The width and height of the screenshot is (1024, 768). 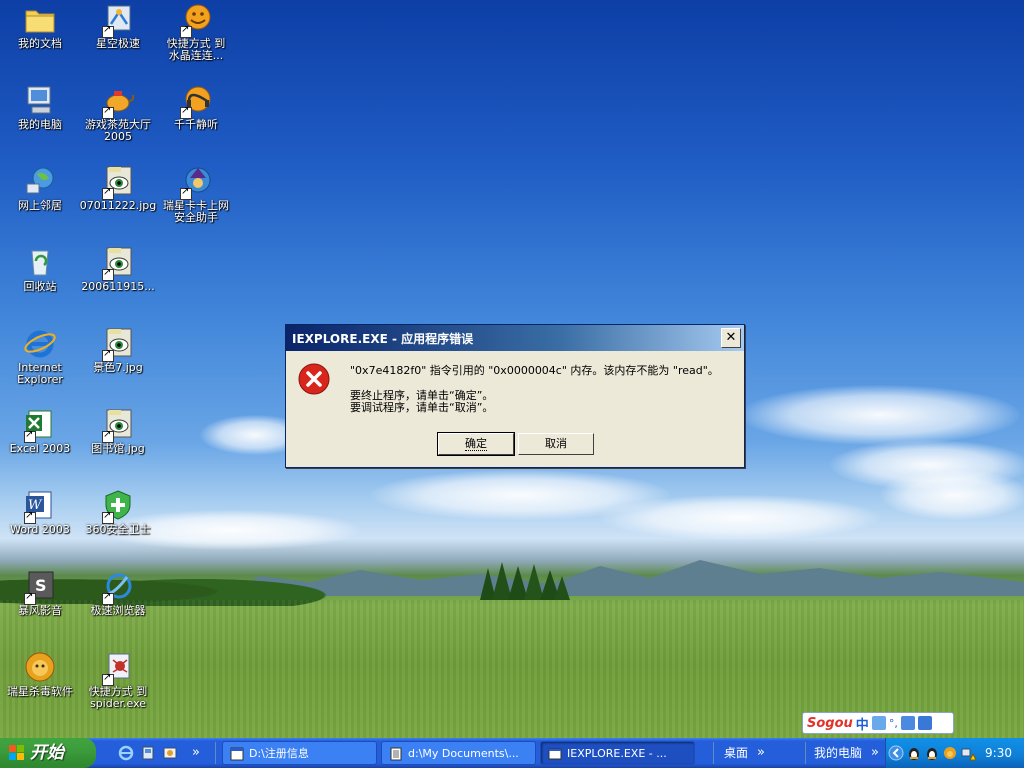 I want to click on desktop-icon-game-lobby: 游戏茶苑大厅 2005, so click(x=118, y=113).